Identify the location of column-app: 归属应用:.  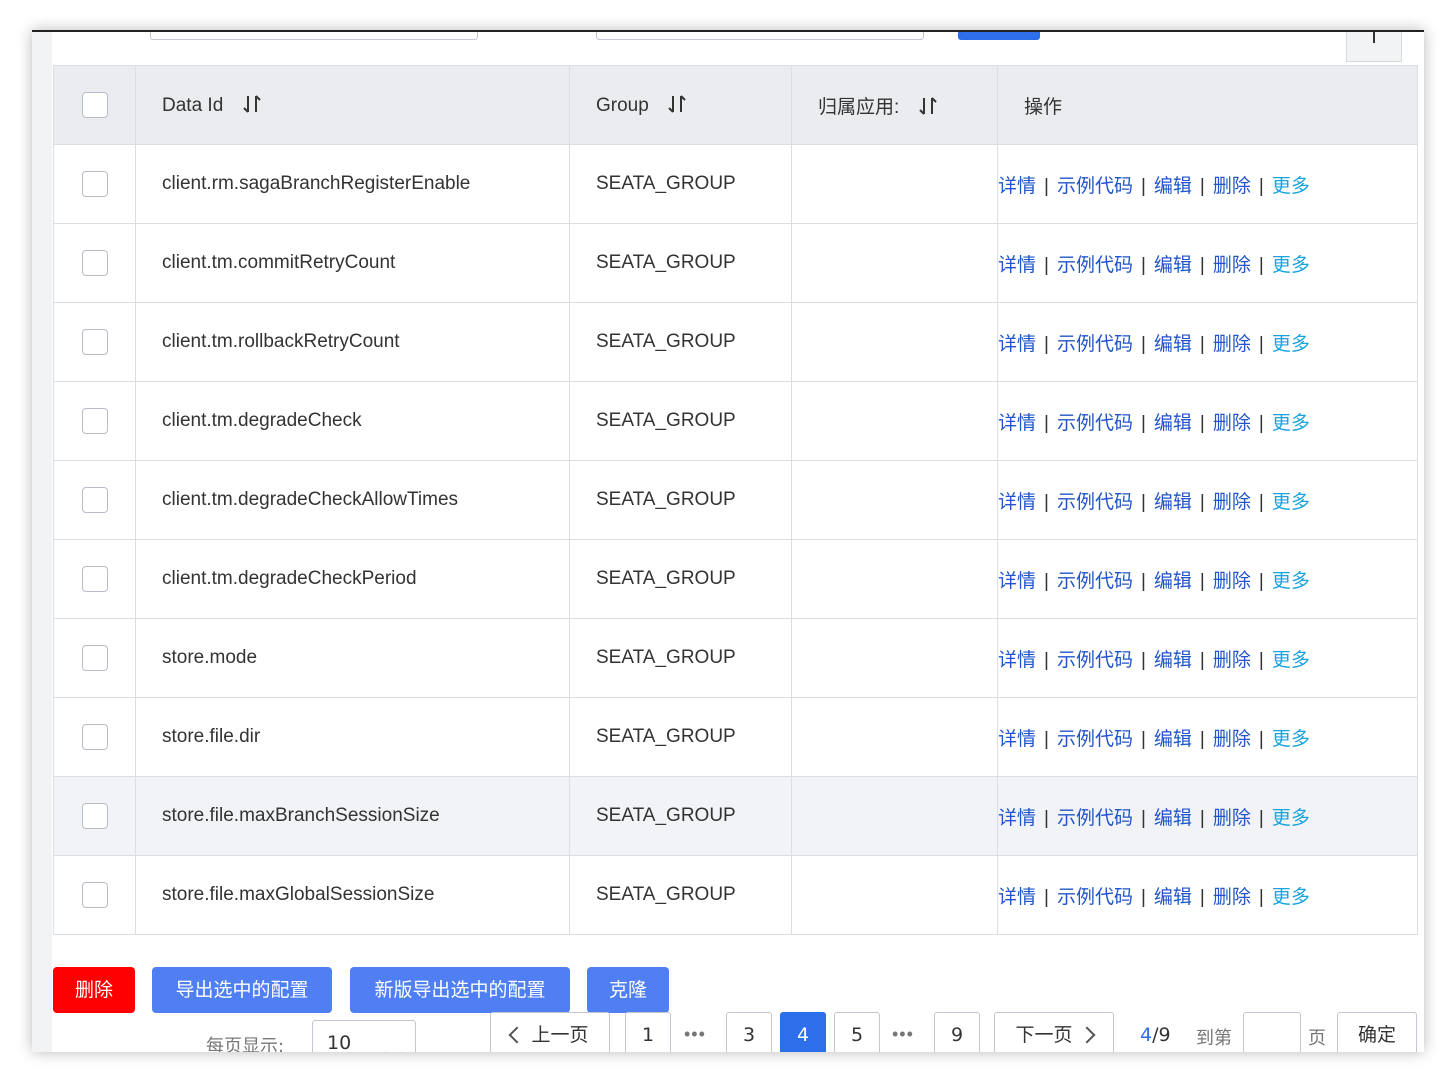
(894, 105).